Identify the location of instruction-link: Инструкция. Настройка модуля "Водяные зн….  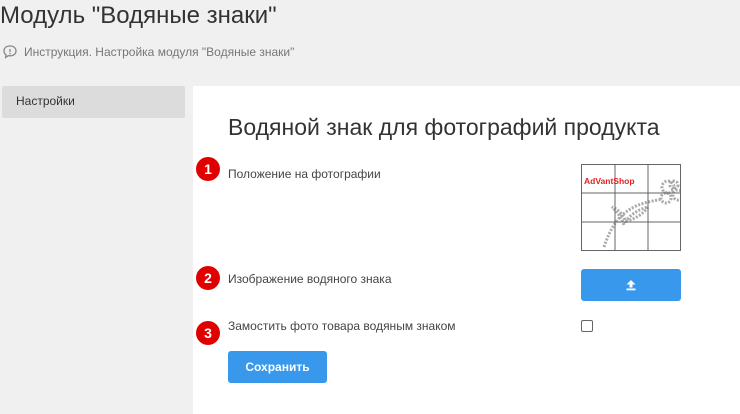
(148, 52).